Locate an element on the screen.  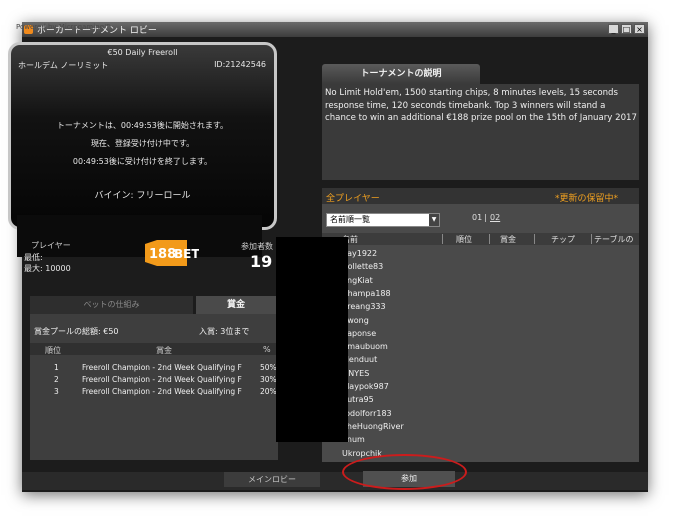
logo-number: 188 is located at coordinates (162, 254).